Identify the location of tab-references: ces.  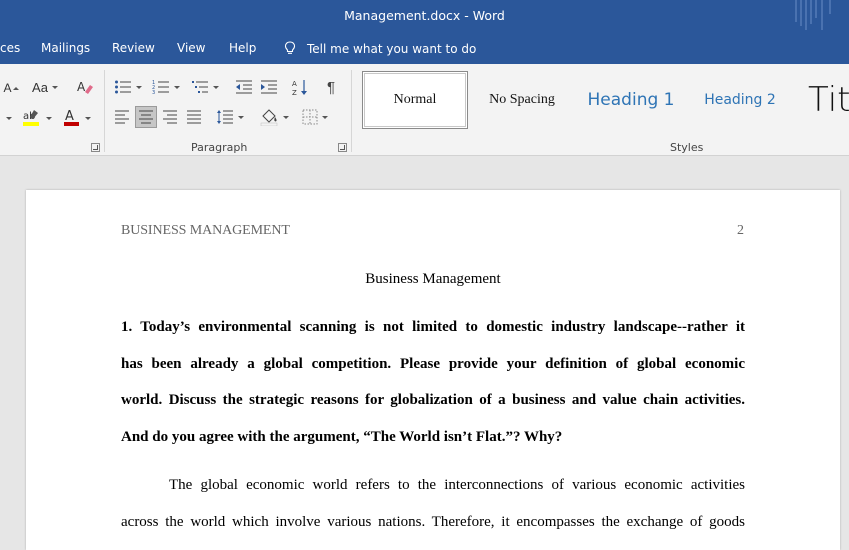
(10, 48).